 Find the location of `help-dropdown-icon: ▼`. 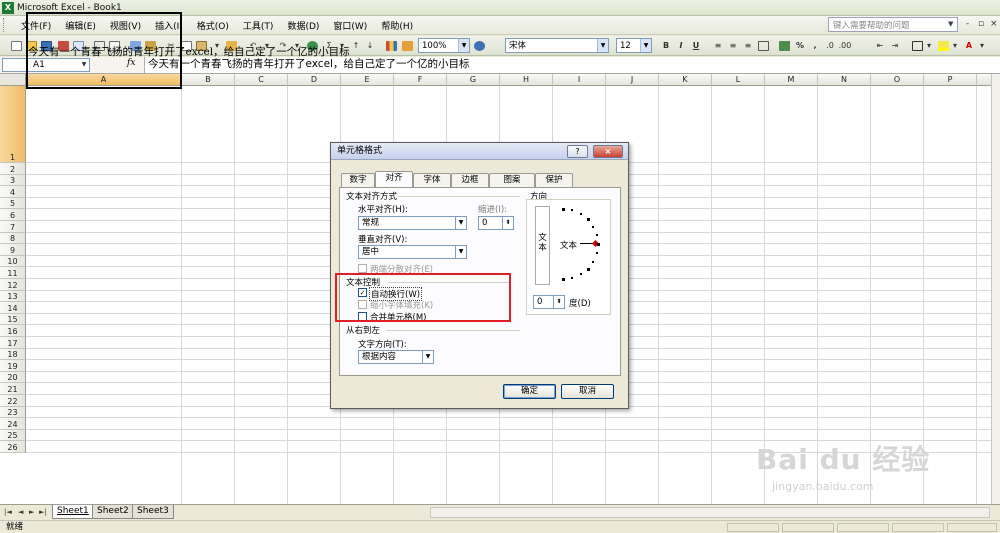

help-dropdown-icon: ▼ is located at coordinates (950, 24).